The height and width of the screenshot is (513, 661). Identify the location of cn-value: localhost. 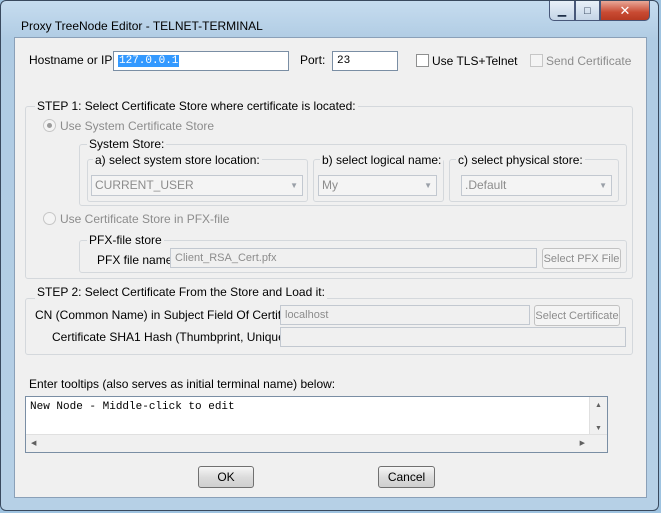
(307, 315).